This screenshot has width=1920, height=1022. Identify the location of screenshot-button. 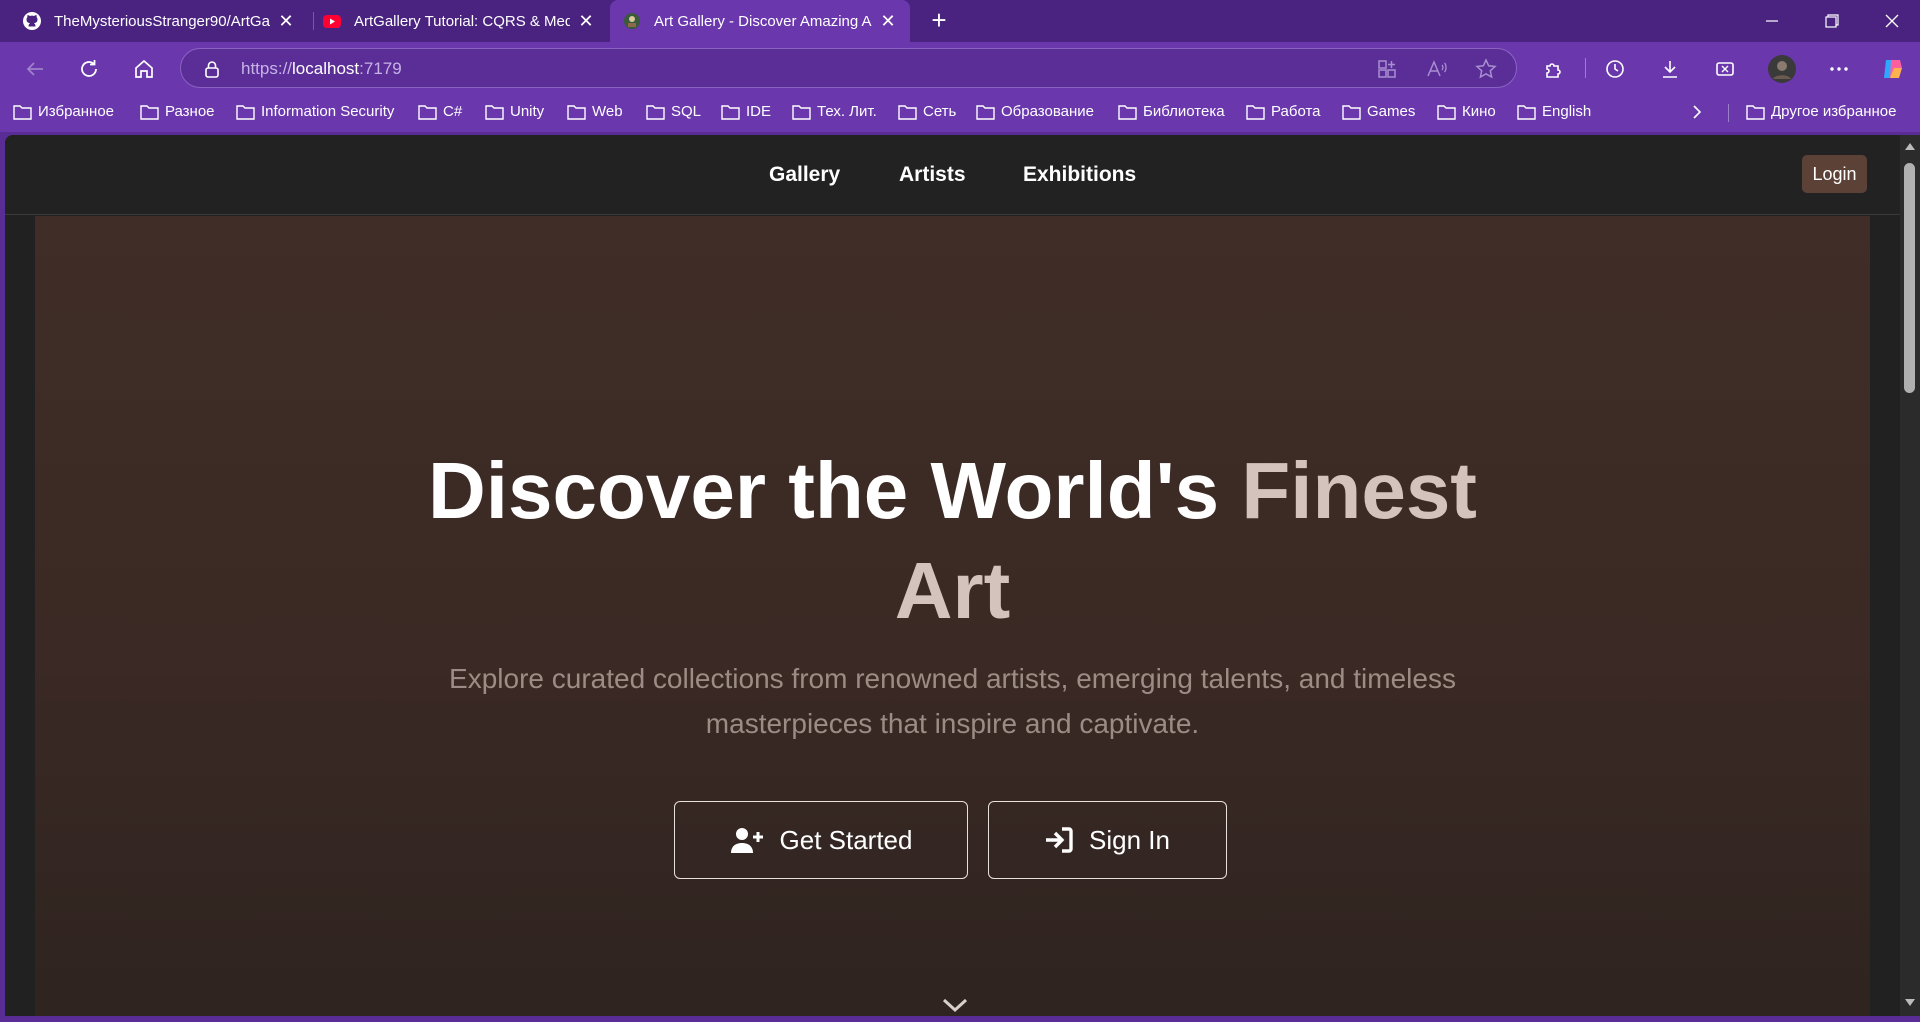
(1725, 69).